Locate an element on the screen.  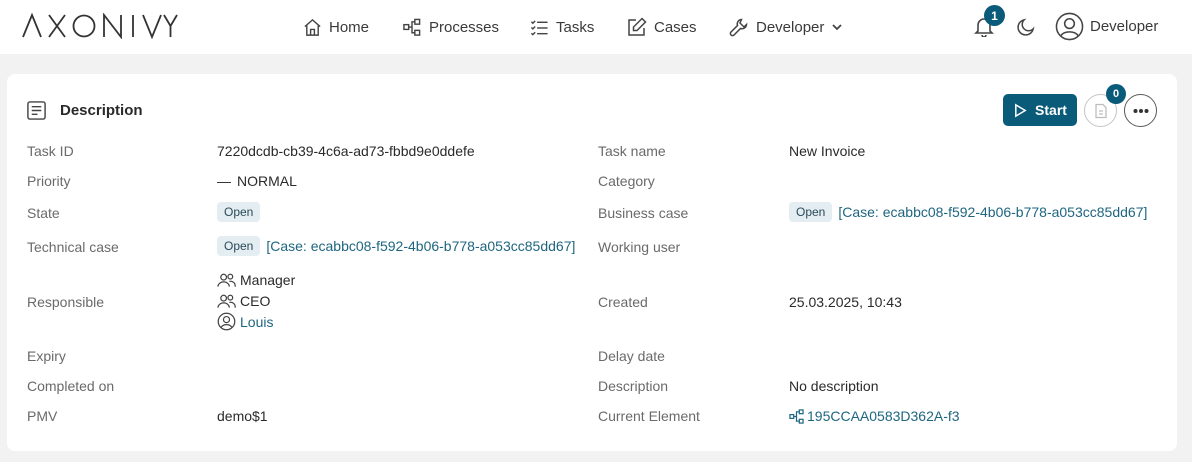
technical-case-state-badge: Open is located at coordinates (239, 246).